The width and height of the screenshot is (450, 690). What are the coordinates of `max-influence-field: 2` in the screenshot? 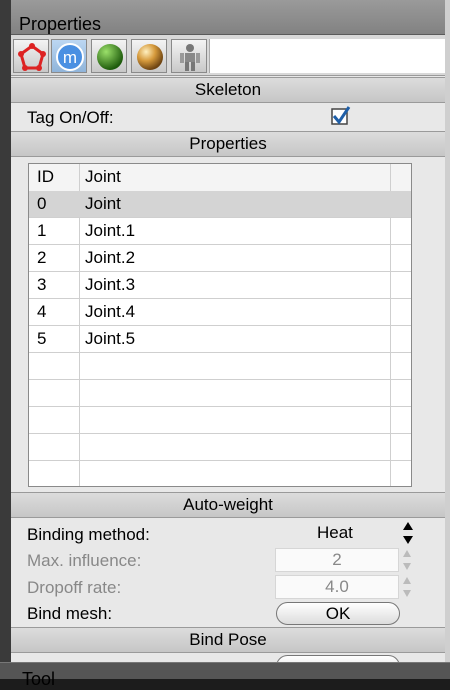 It's located at (337, 560).